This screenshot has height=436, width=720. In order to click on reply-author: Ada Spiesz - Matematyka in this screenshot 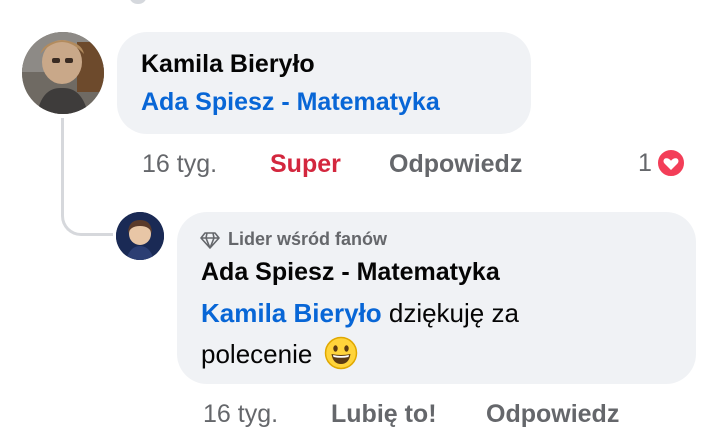, I will do `click(350, 272)`.